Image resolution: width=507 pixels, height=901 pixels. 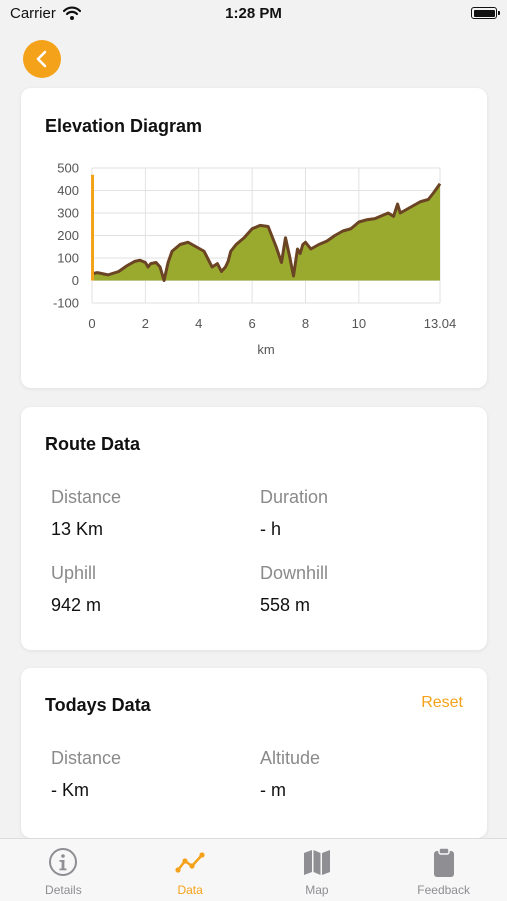 I want to click on x-axis: 0 2 4 6 8 10 13.04, so click(x=272, y=323).